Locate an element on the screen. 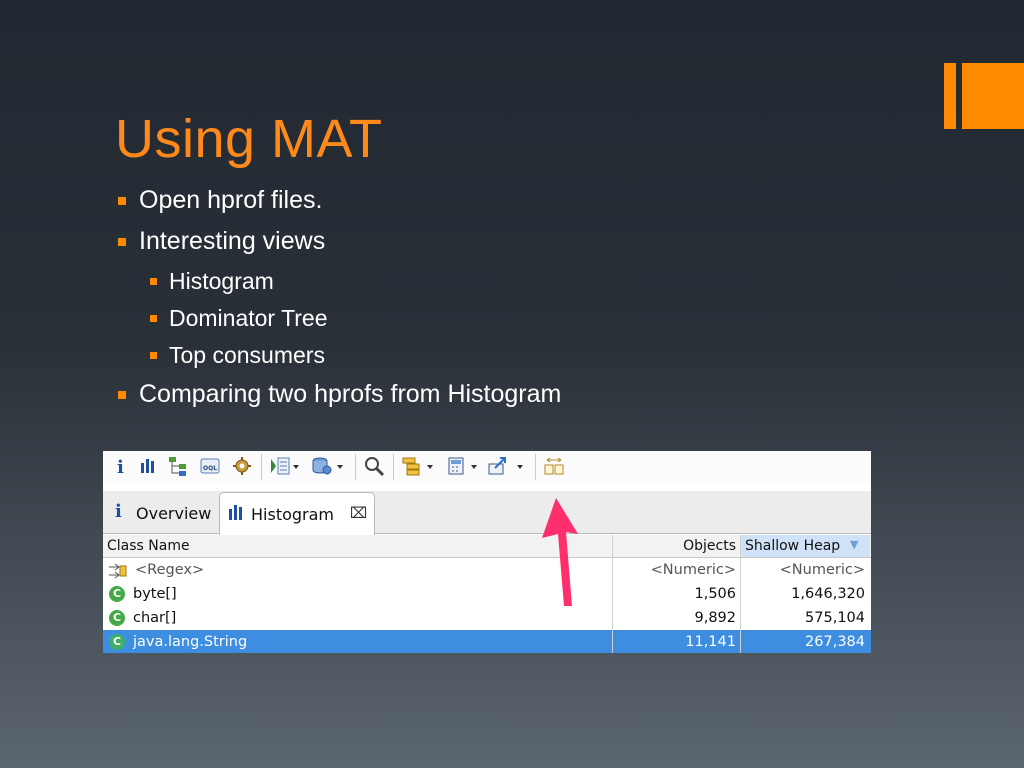 This screenshot has height=768, width=1024. settings-icon is located at coordinates (242, 466).